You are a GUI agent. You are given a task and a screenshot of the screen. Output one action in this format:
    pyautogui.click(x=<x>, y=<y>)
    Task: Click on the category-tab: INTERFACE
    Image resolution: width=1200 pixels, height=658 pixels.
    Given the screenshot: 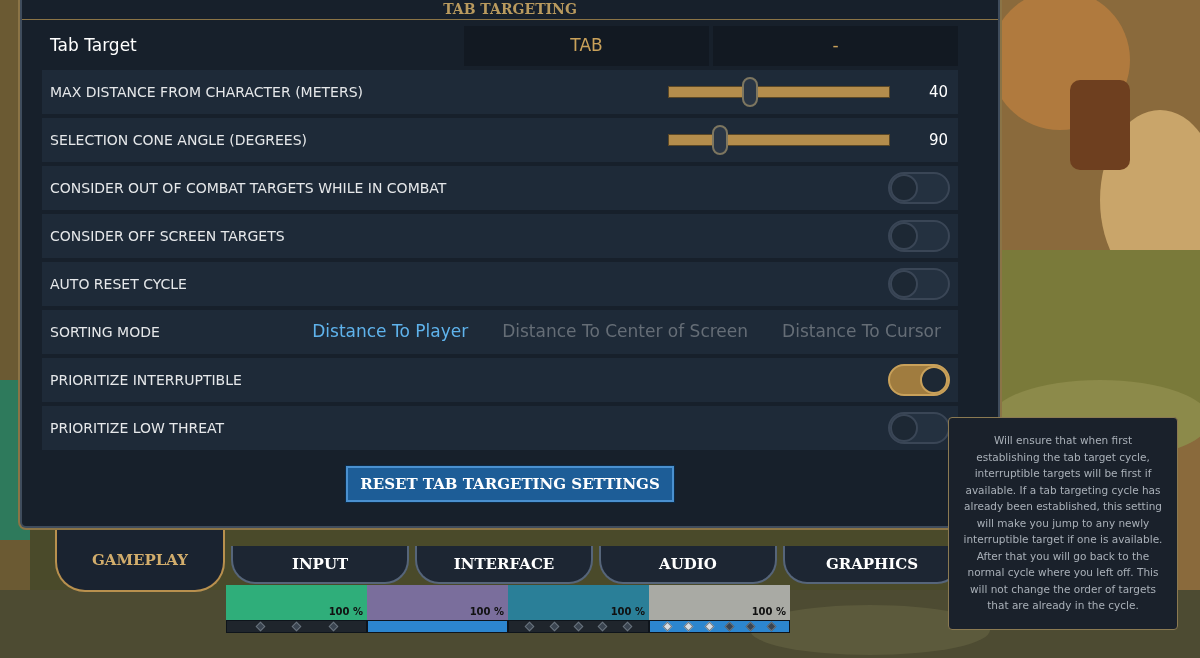 What is the action you would take?
    pyautogui.click(x=504, y=565)
    